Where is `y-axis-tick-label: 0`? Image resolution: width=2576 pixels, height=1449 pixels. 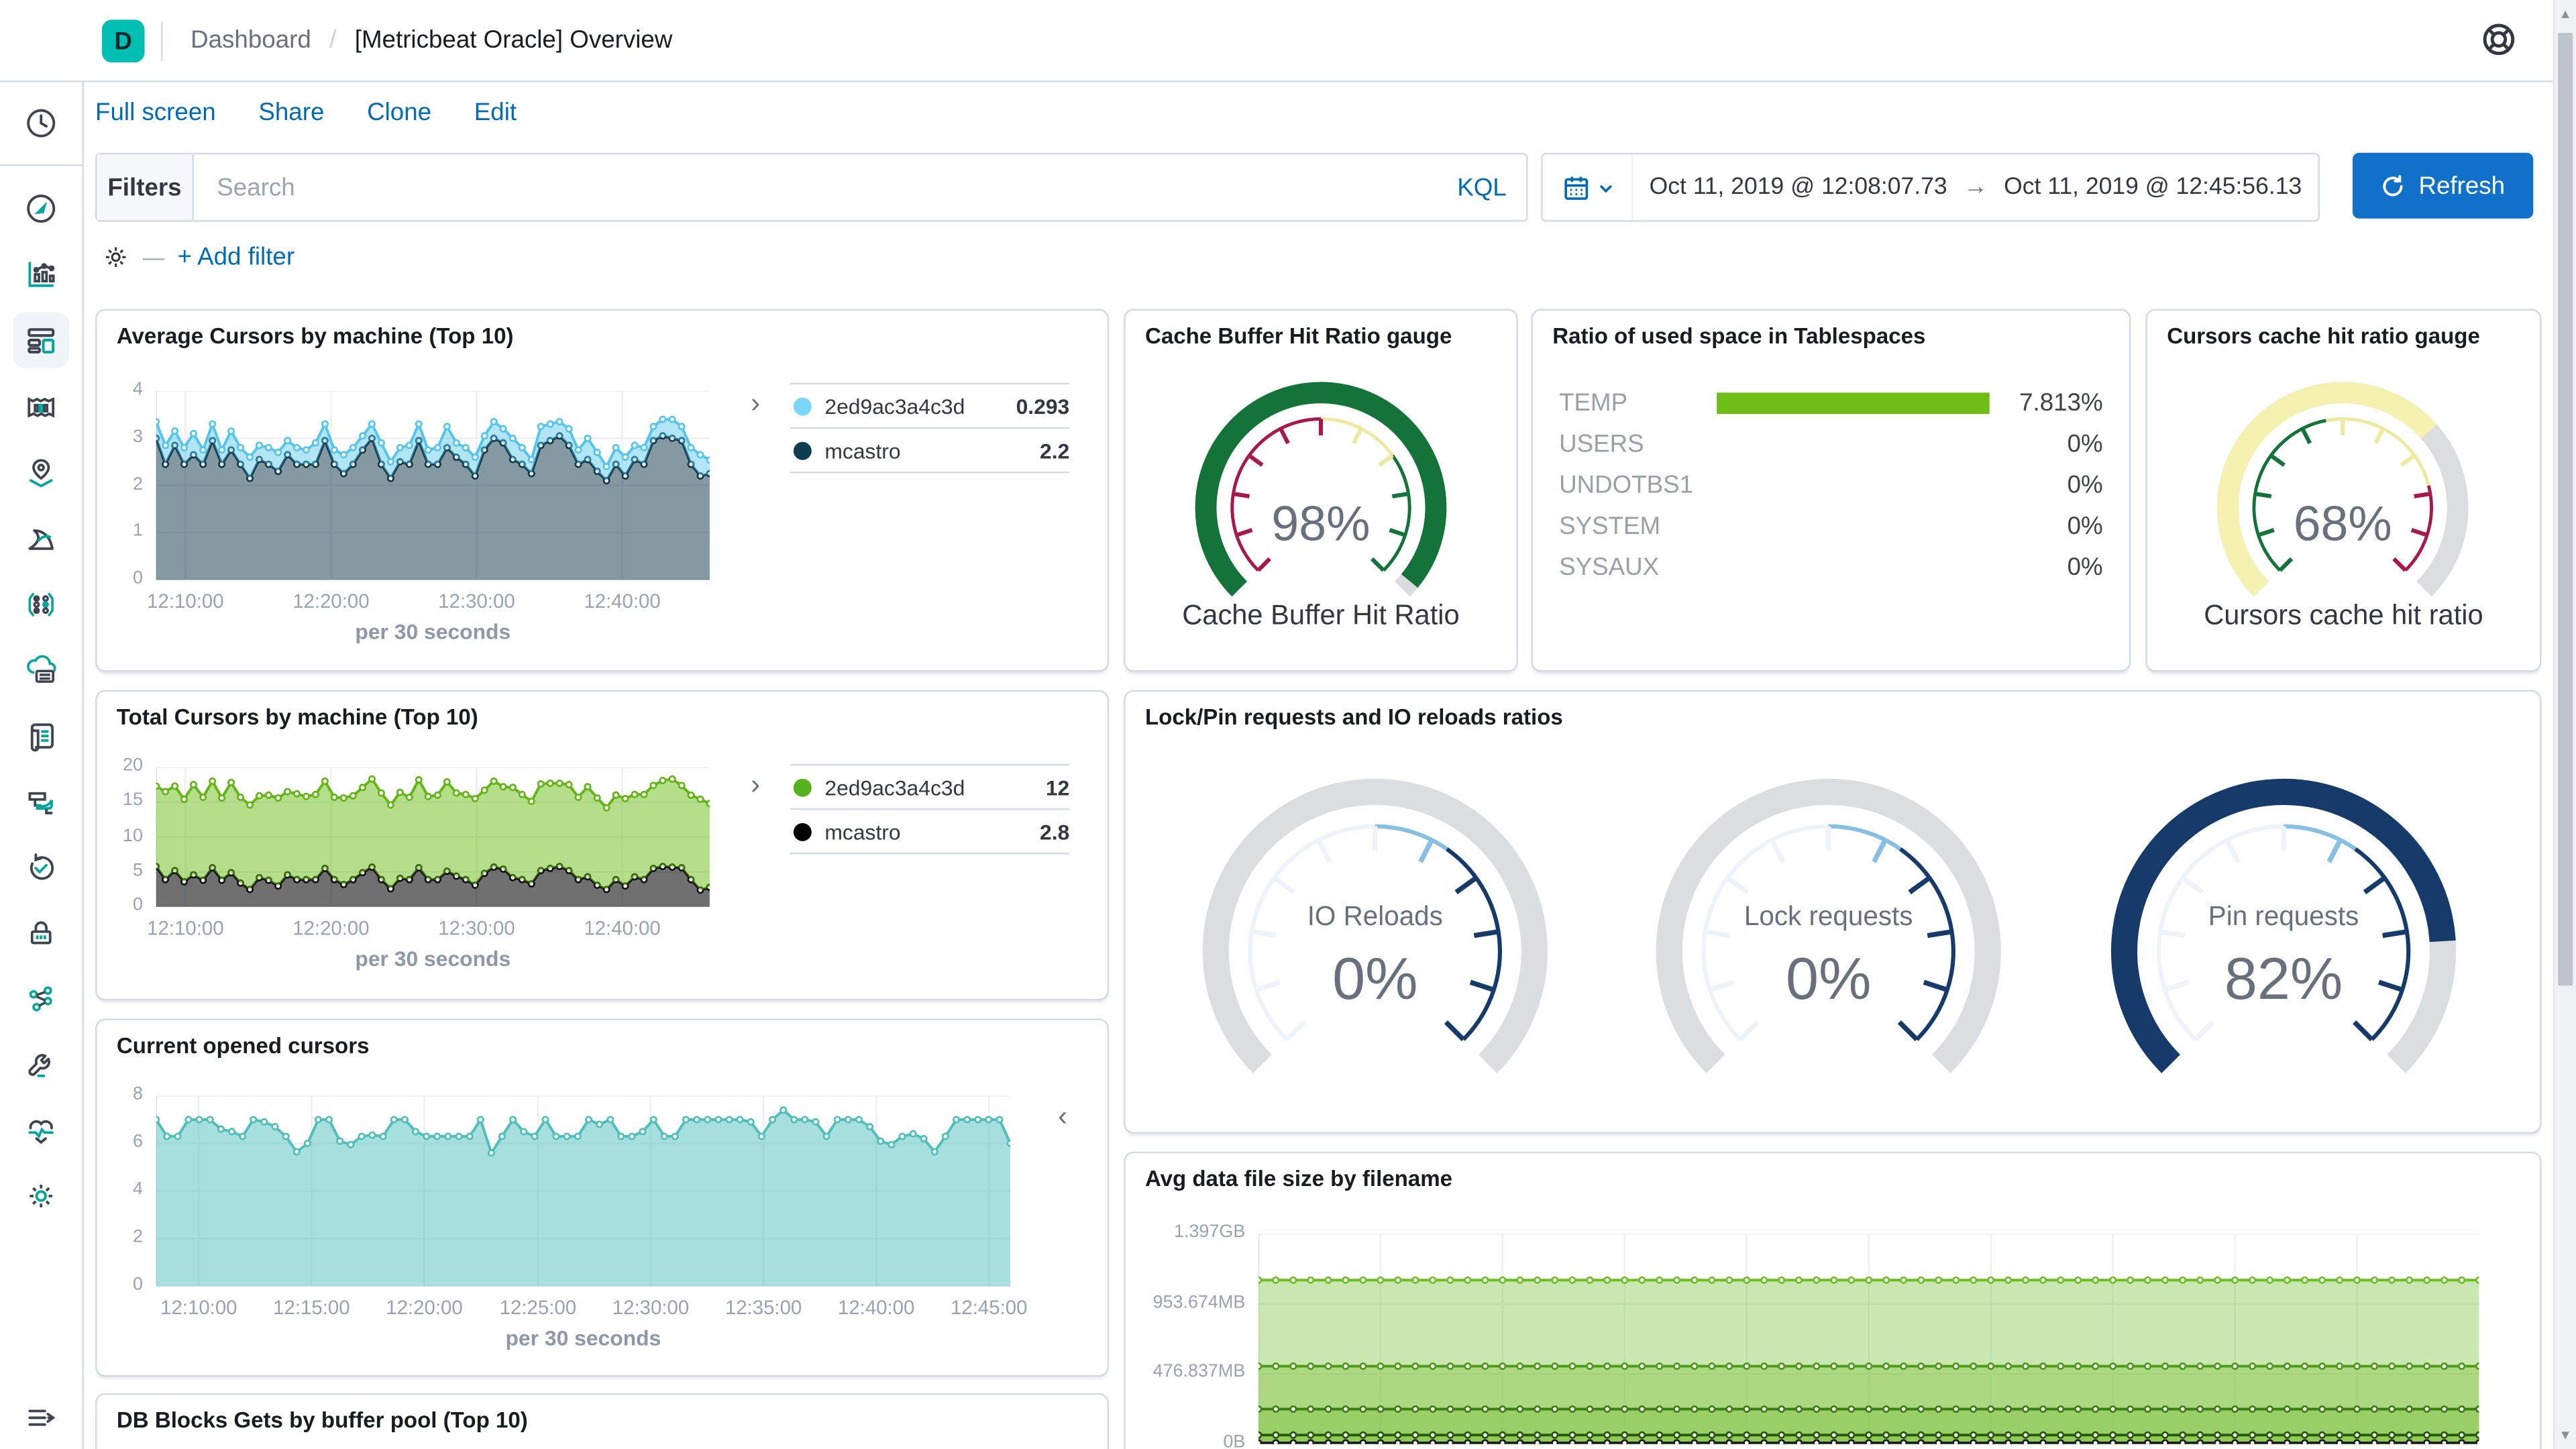
y-axis-tick-label: 0 is located at coordinates (138, 578).